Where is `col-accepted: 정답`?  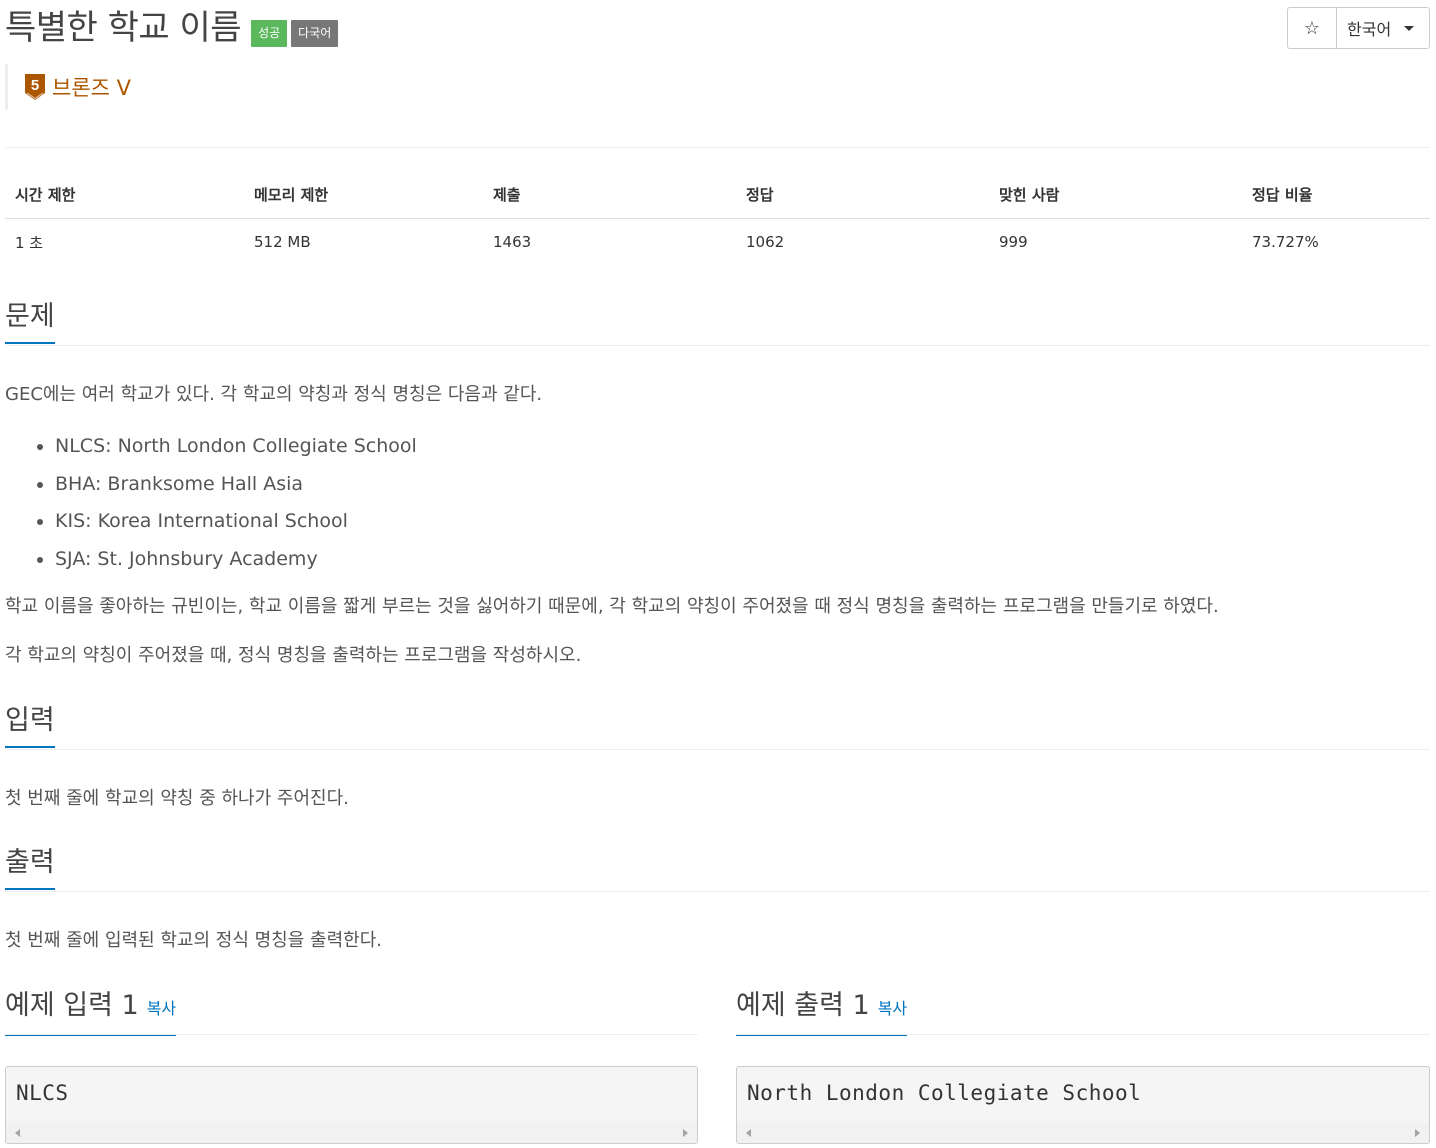
col-accepted: 정답 is located at coordinates (862, 194).